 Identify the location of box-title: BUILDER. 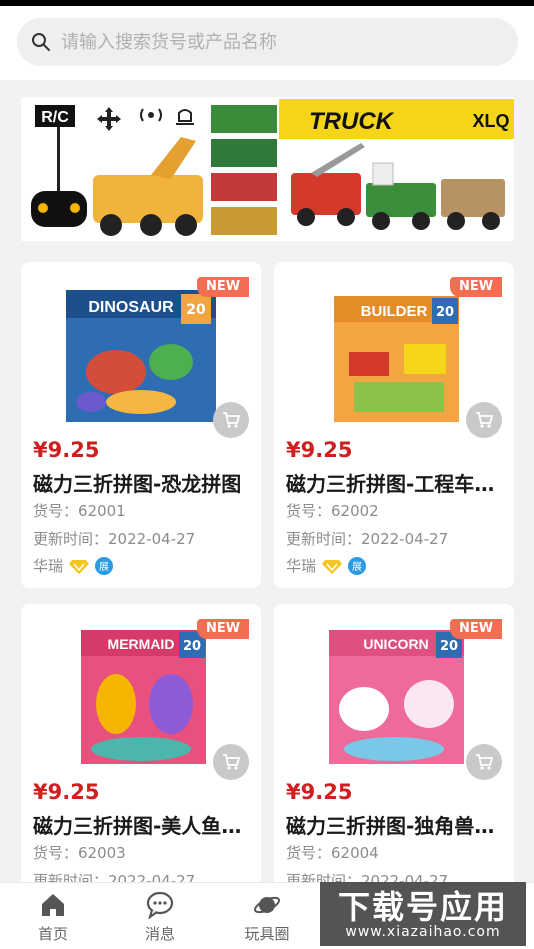
(394, 311).